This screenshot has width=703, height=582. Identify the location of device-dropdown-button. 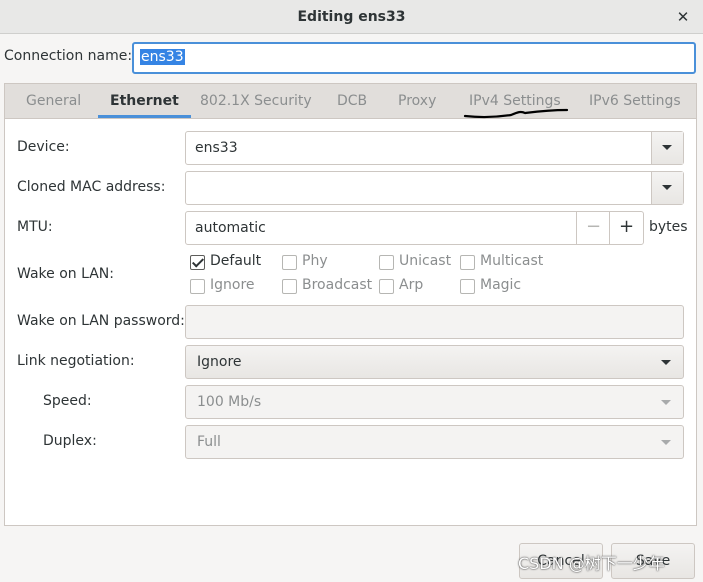
(667, 148).